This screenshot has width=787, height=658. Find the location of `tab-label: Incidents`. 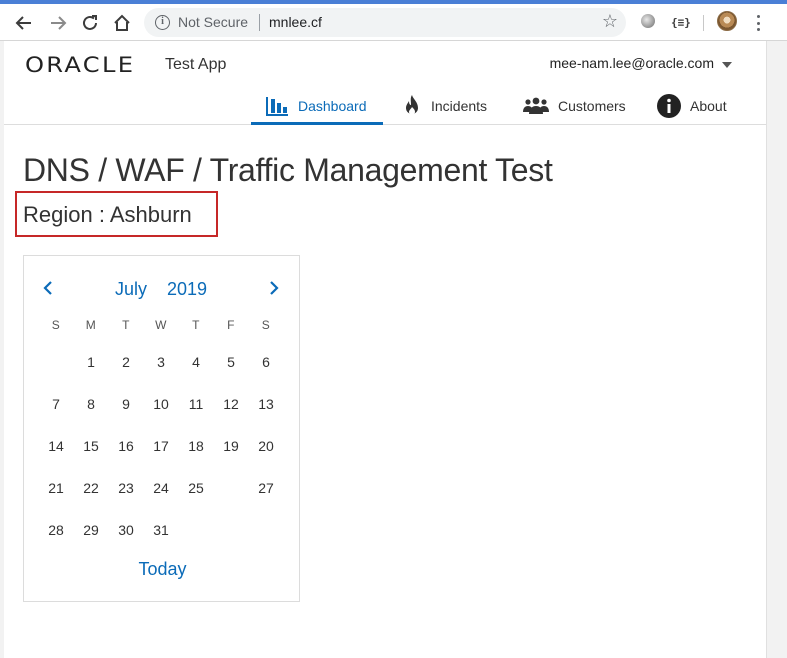

tab-label: Incidents is located at coordinates (459, 106).